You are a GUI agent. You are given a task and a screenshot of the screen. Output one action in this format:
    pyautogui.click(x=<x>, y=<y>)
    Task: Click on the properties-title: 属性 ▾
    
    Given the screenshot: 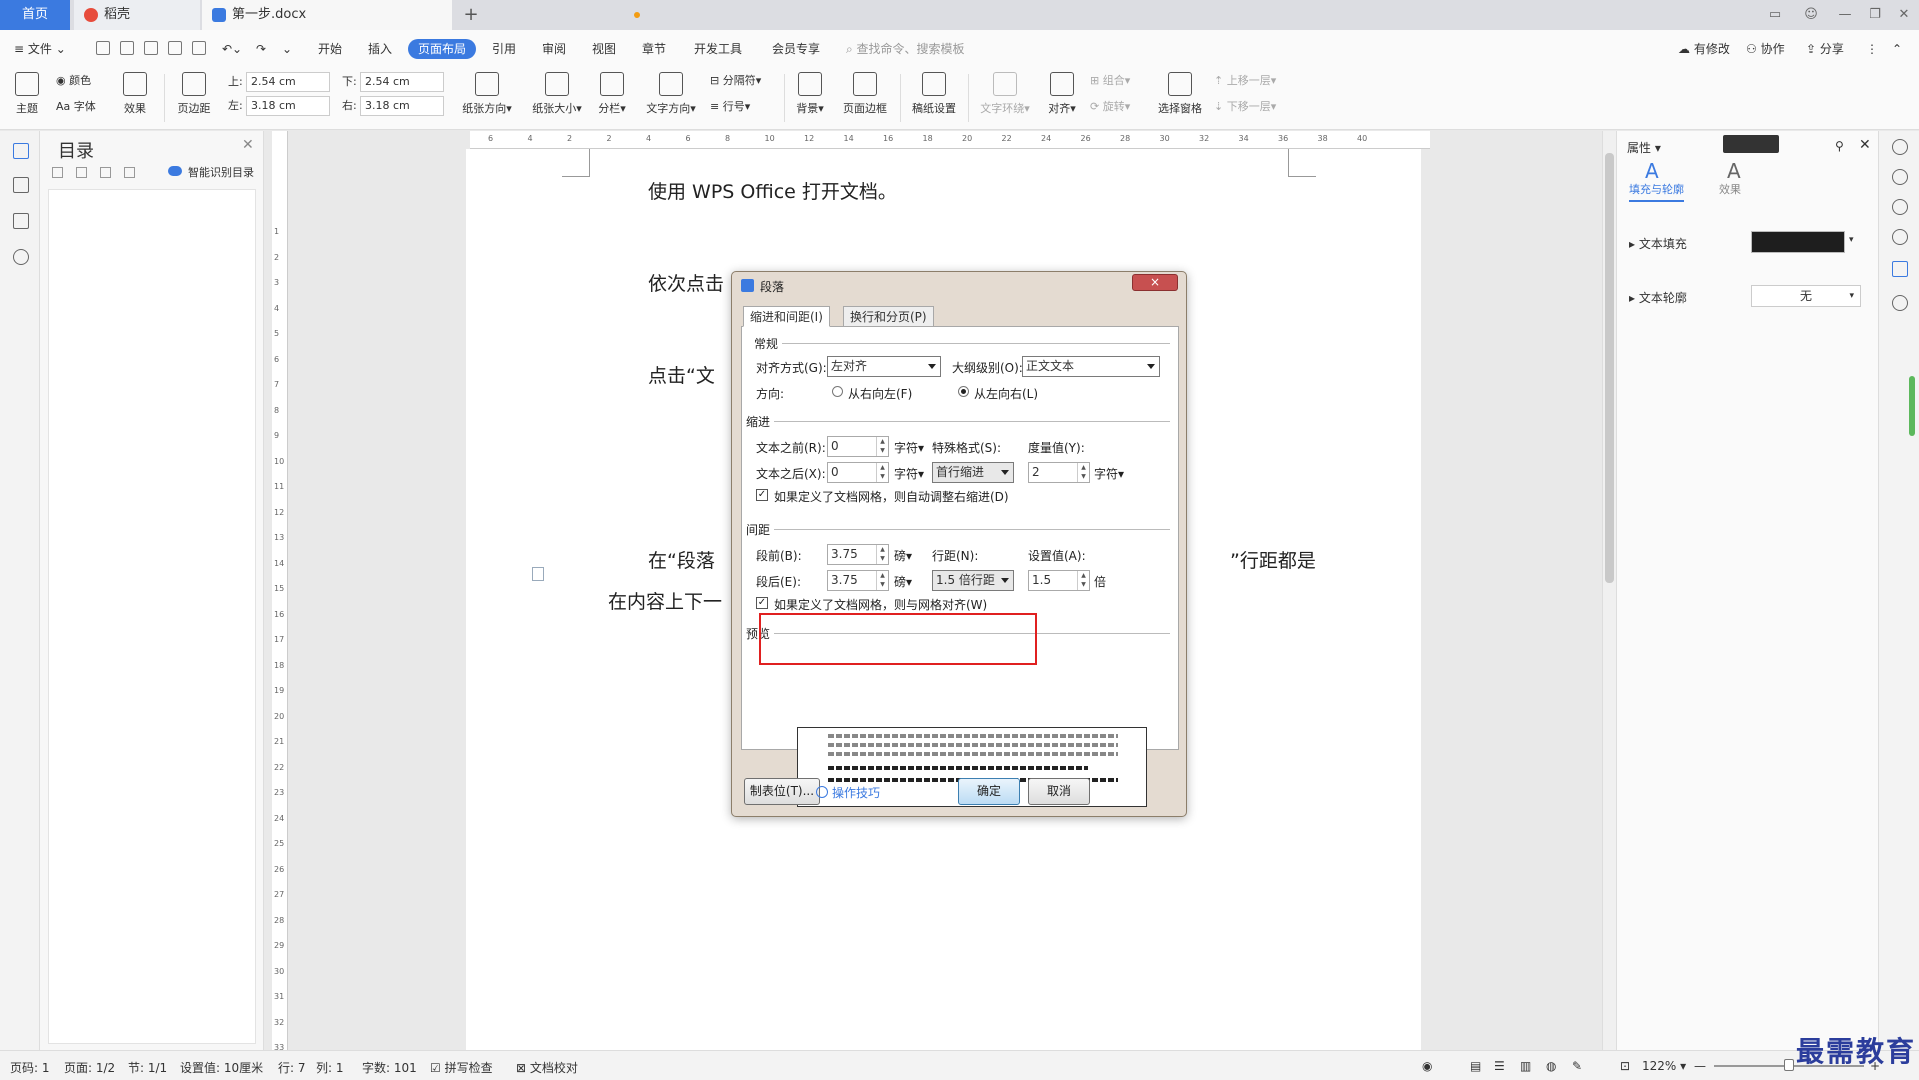 What is the action you would take?
    pyautogui.click(x=1644, y=147)
    